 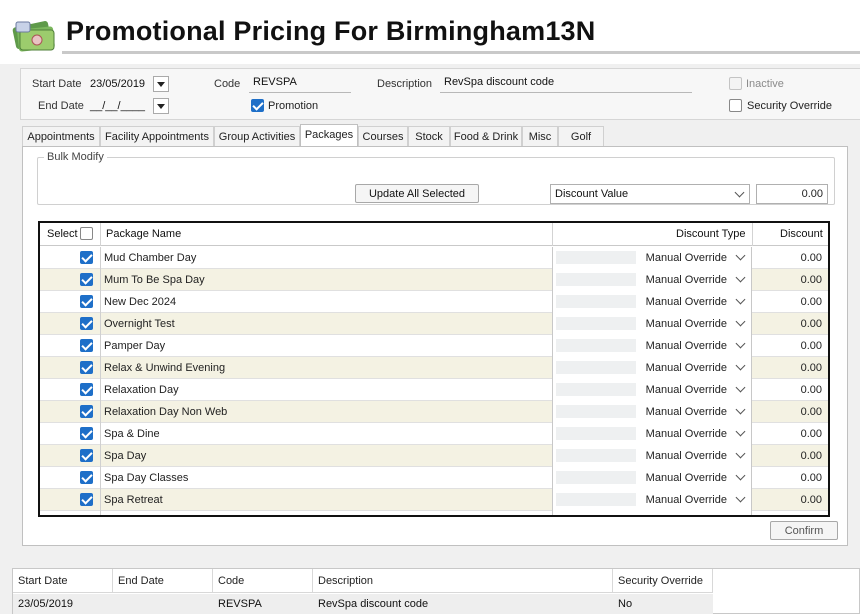 What do you see at coordinates (735, 105) in the screenshot?
I see `security-override-checkbox` at bounding box center [735, 105].